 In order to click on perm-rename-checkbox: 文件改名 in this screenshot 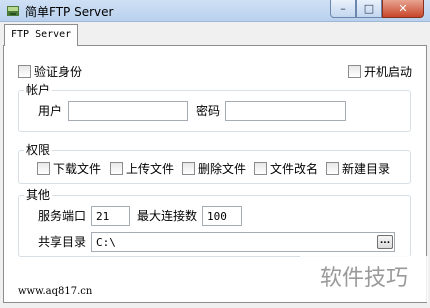, I will do `click(286, 168)`.